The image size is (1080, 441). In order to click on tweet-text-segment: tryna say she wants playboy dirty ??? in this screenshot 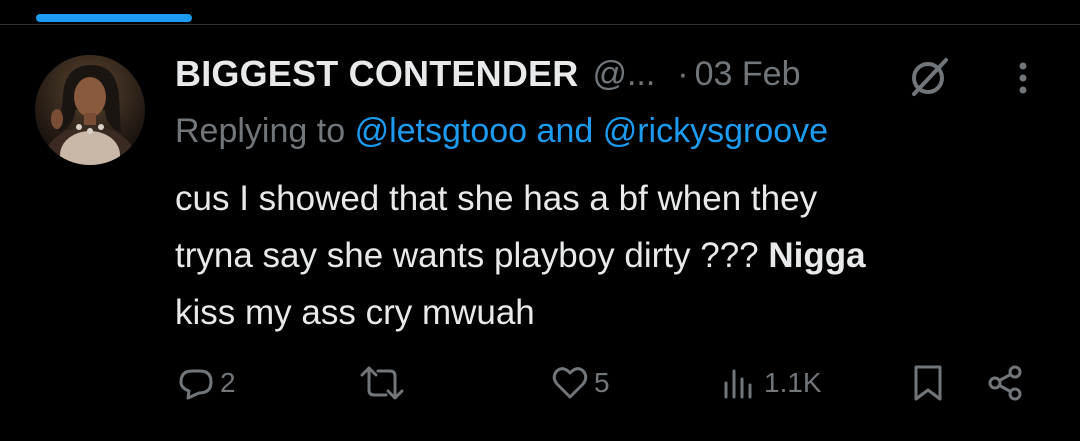, I will do `click(467, 255)`.